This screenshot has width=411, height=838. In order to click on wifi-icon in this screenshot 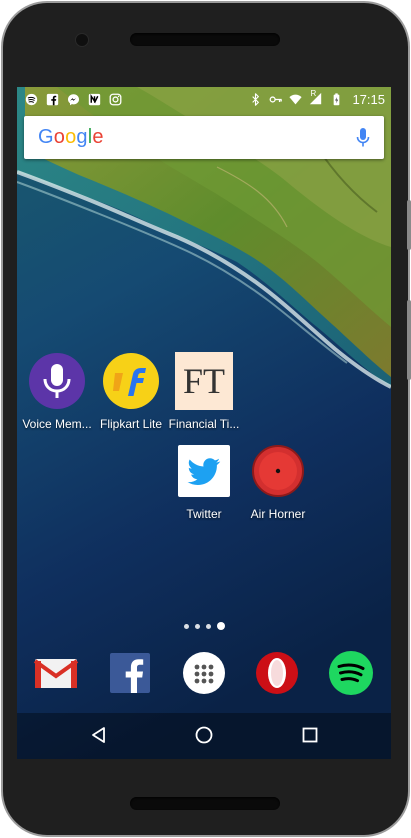, I will do `click(296, 99)`.